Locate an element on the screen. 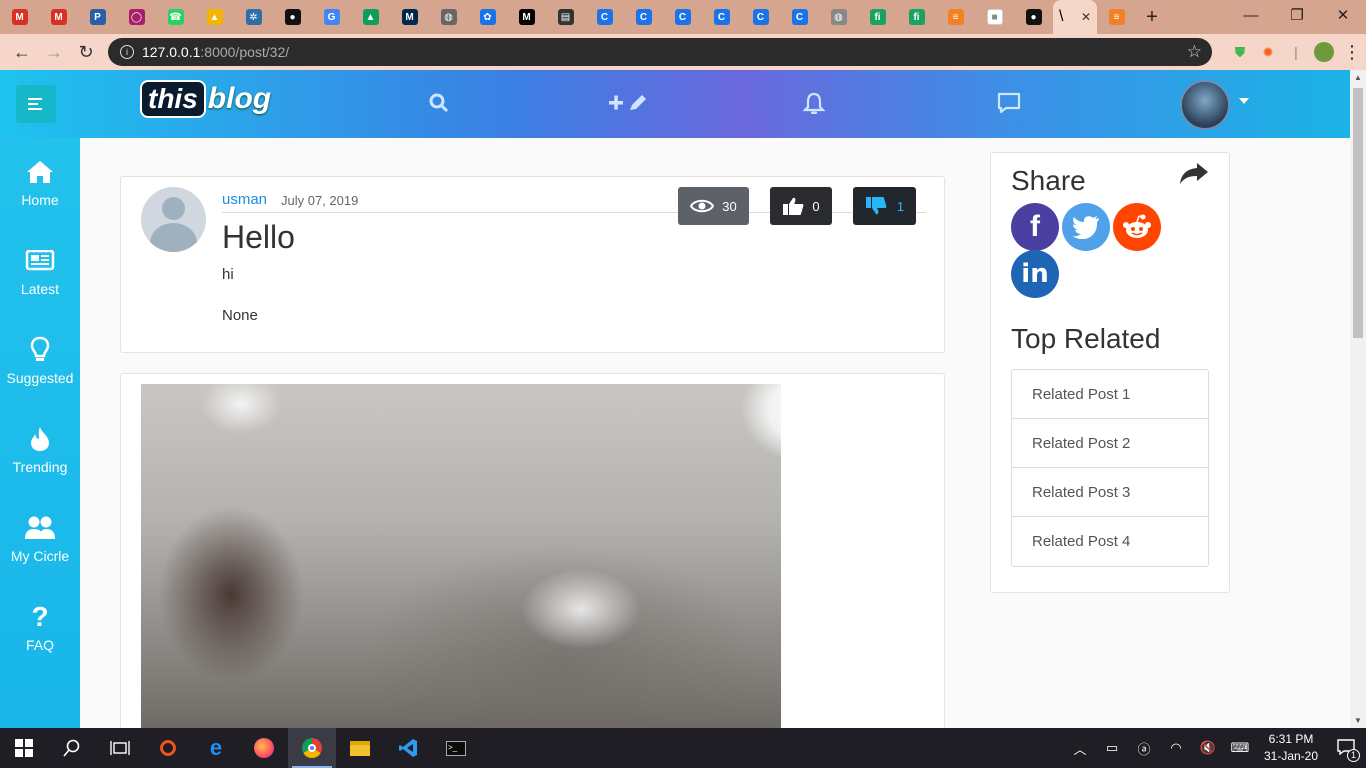  scroll-up-icon: ▲ is located at coordinates (1358, 77).